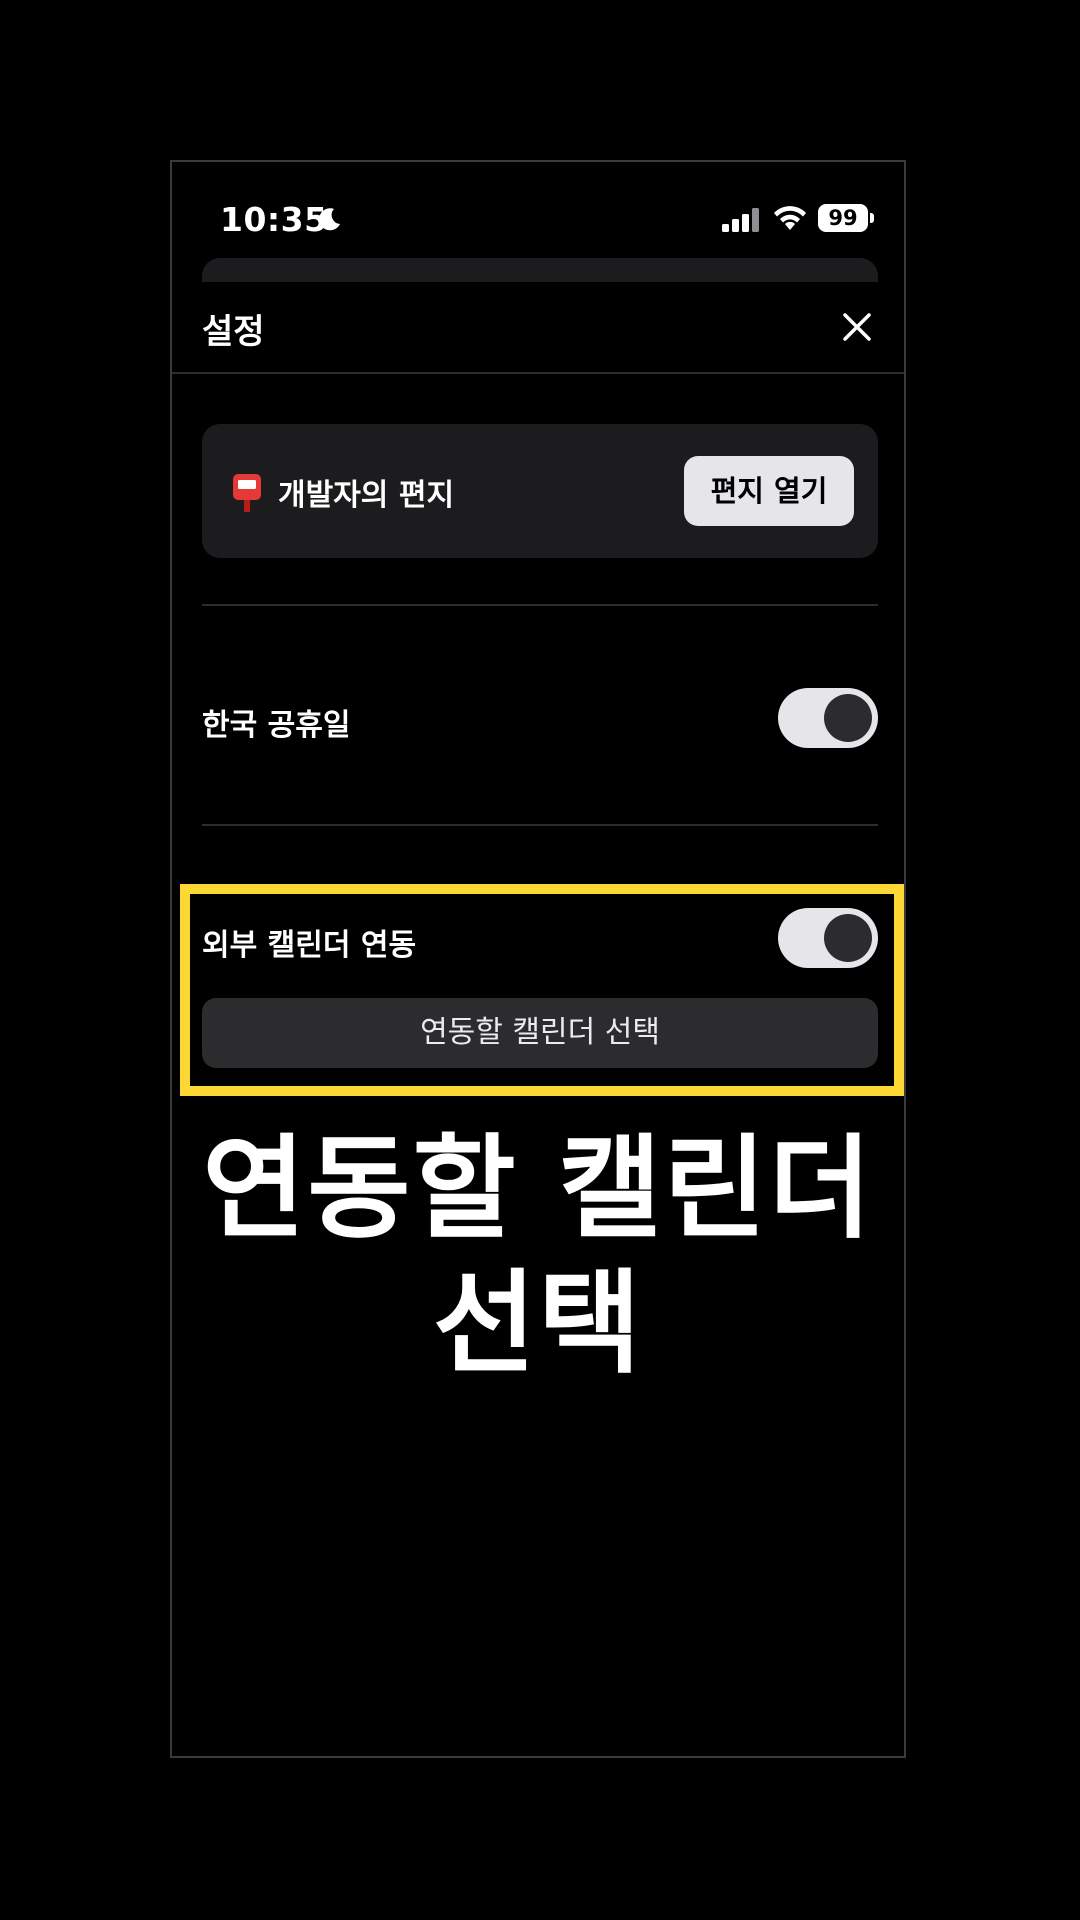 This screenshot has width=1080, height=1920. Describe the element at coordinates (540, 939) in the screenshot. I see `external-calendar-row: 외부 캘린더 연동` at that location.